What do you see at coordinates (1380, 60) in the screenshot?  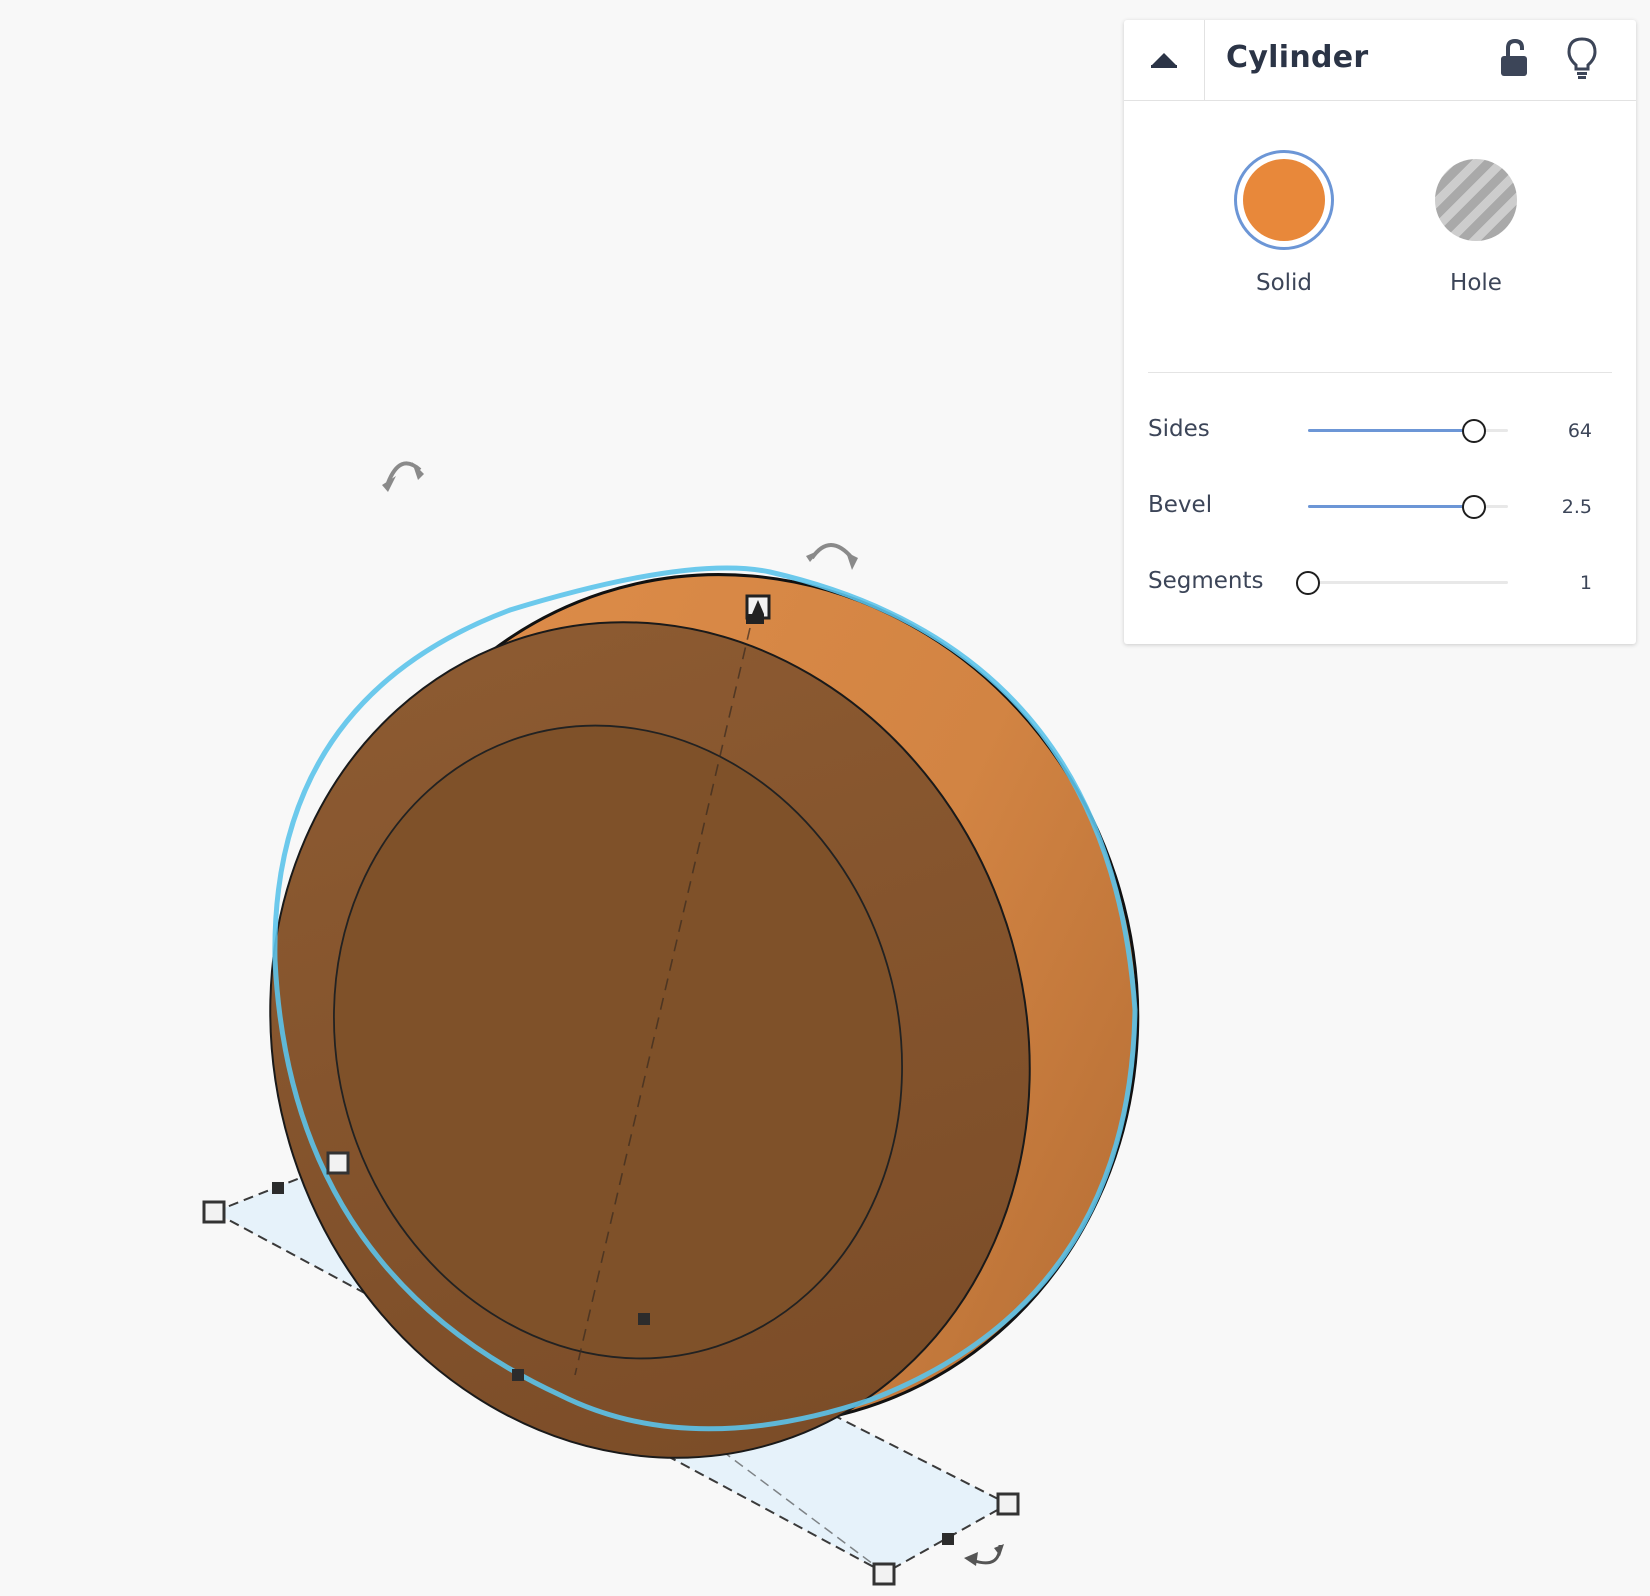 I see `inspector-header: Cylinder` at bounding box center [1380, 60].